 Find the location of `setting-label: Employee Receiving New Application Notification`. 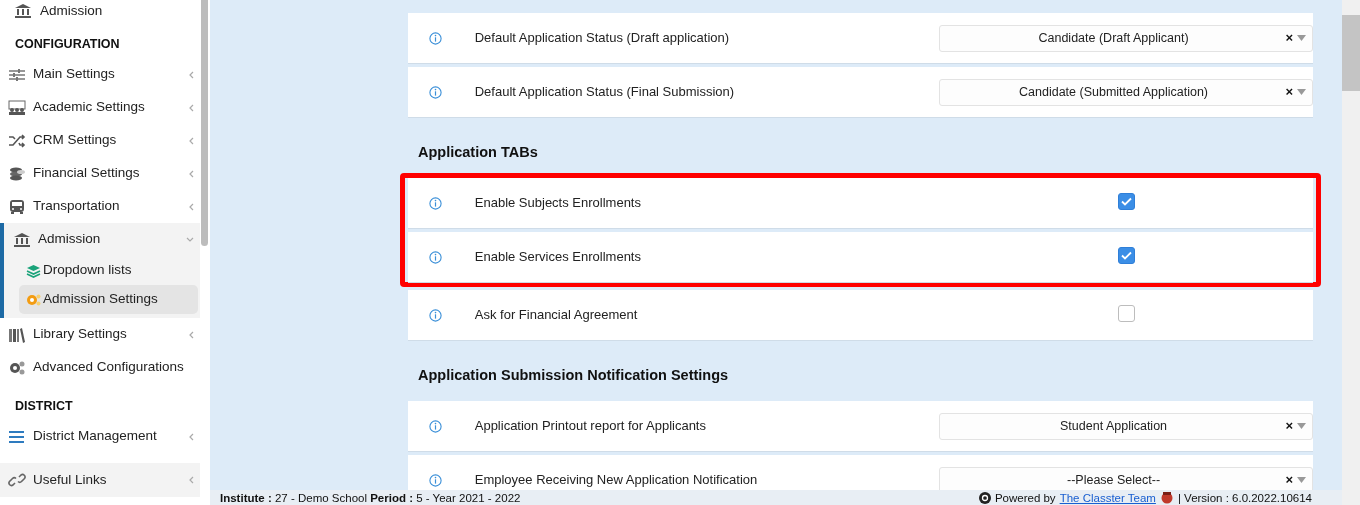

setting-label: Employee Receiving New Application Notification is located at coordinates (616, 480).